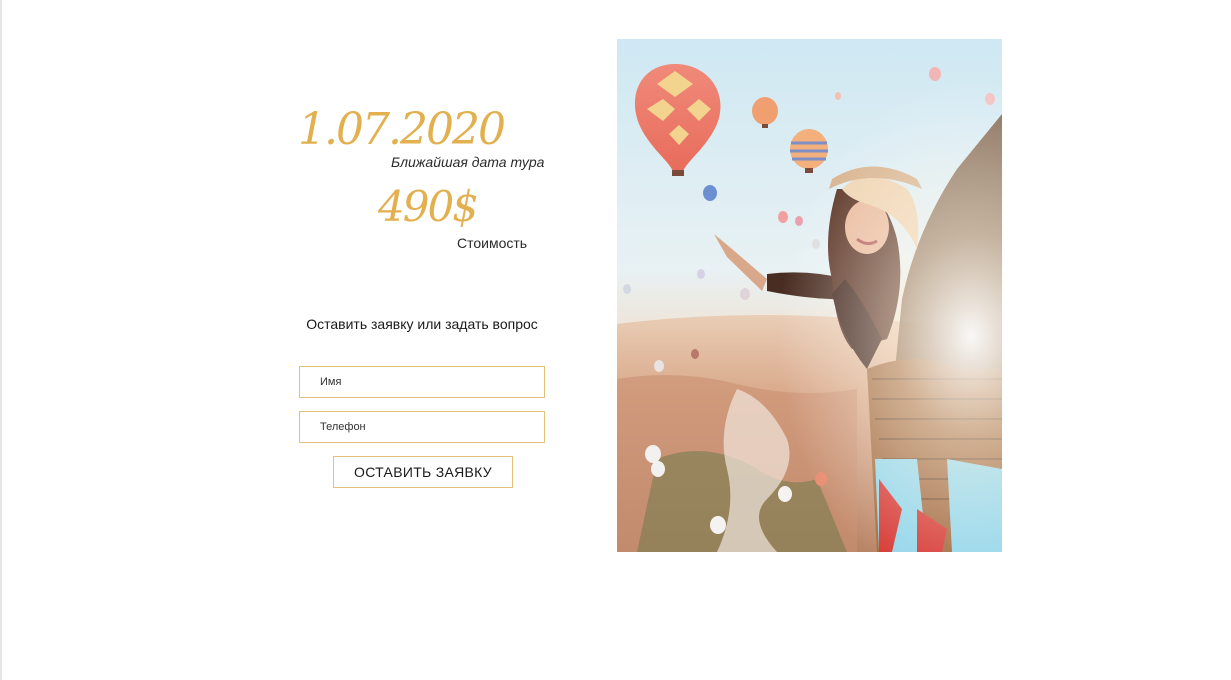  What do you see at coordinates (423, 472) in the screenshot?
I see `submit-request-button: ОСТАВИТЬ ЗАЯВКУ` at bounding box center [423, 472].